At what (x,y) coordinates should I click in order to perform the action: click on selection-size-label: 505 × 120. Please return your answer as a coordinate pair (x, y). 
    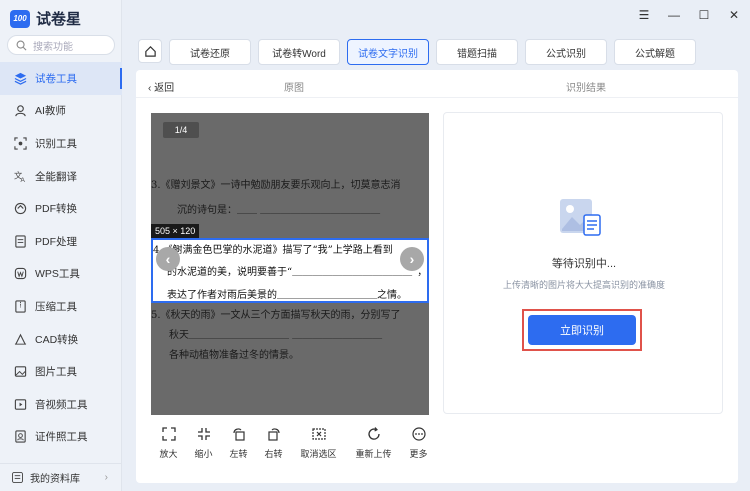
    Looking at the image, I should click on (175, 231).